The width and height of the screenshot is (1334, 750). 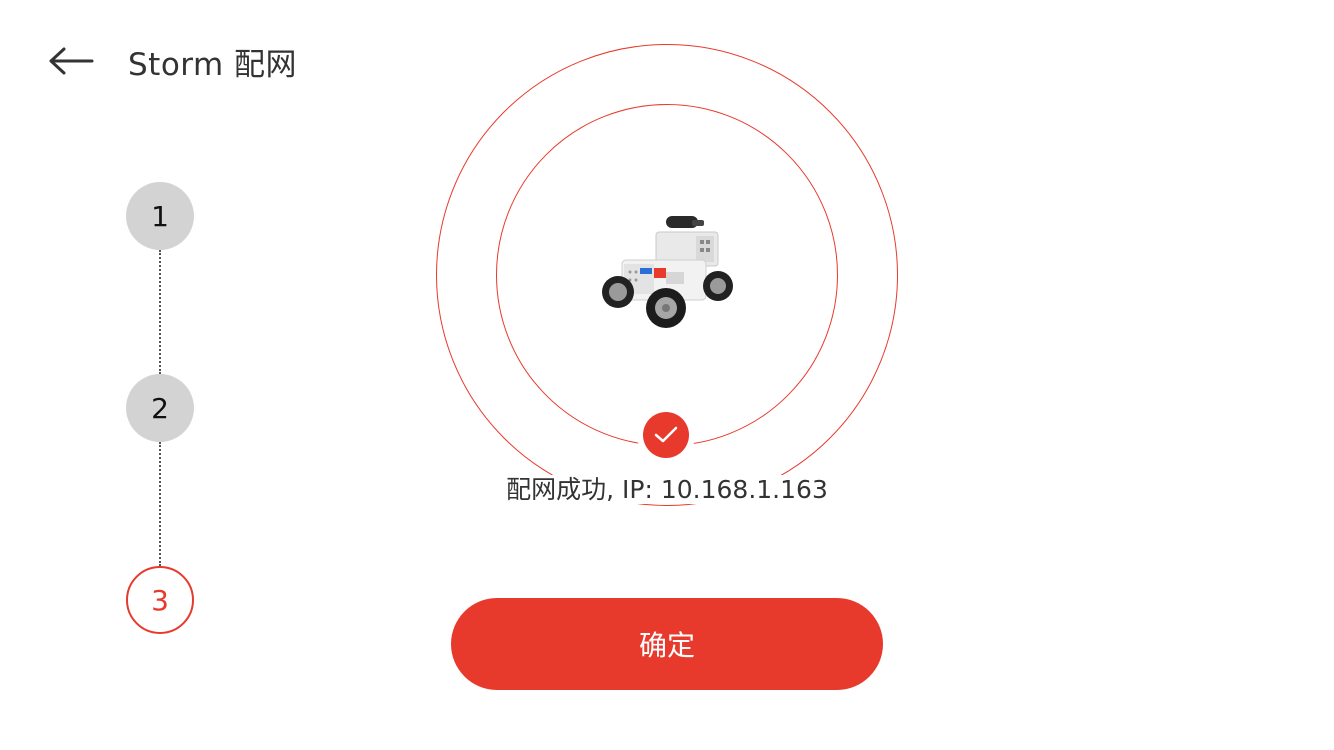 I want to click on step-2: 2, so click(x=160, y=408).